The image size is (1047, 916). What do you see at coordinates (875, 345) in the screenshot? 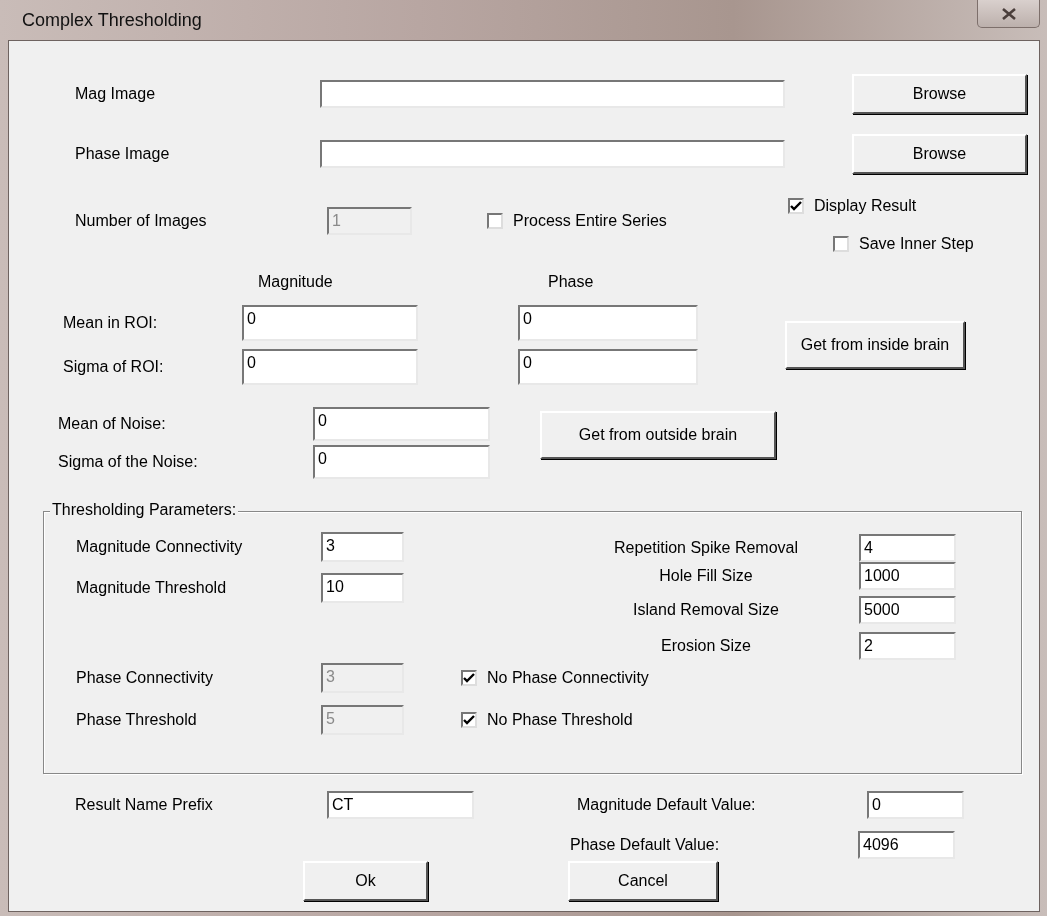
I see `get-inside-button: Get from inside brain` at bounding box center [875, 345].